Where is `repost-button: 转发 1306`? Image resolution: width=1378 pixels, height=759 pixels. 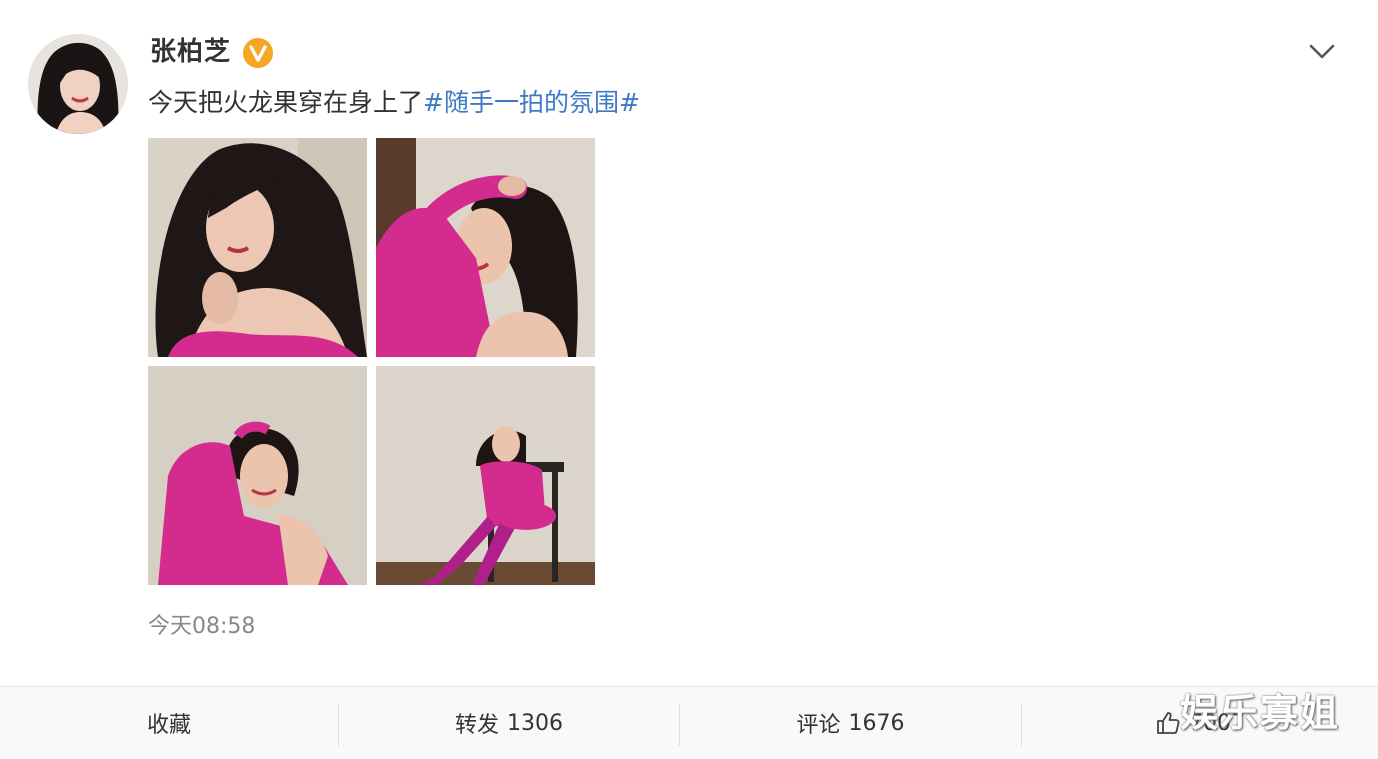
repost-button: 转发 1306 is located at coordinates (509, 723).